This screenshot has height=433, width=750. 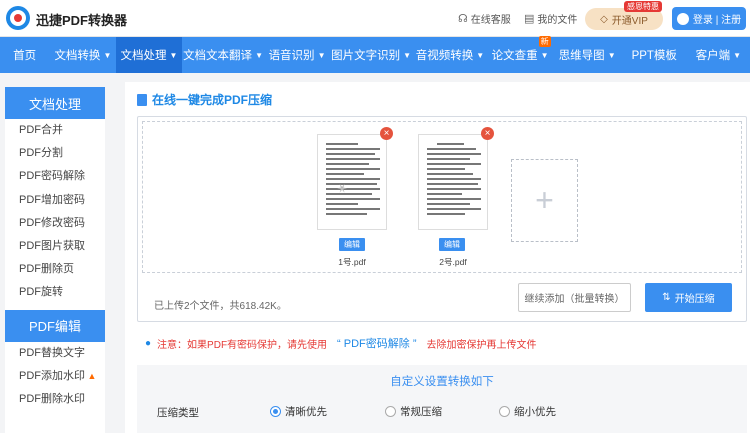 I want to click on nav-item: 语音识别 ▼, so click(x=296, y=55).